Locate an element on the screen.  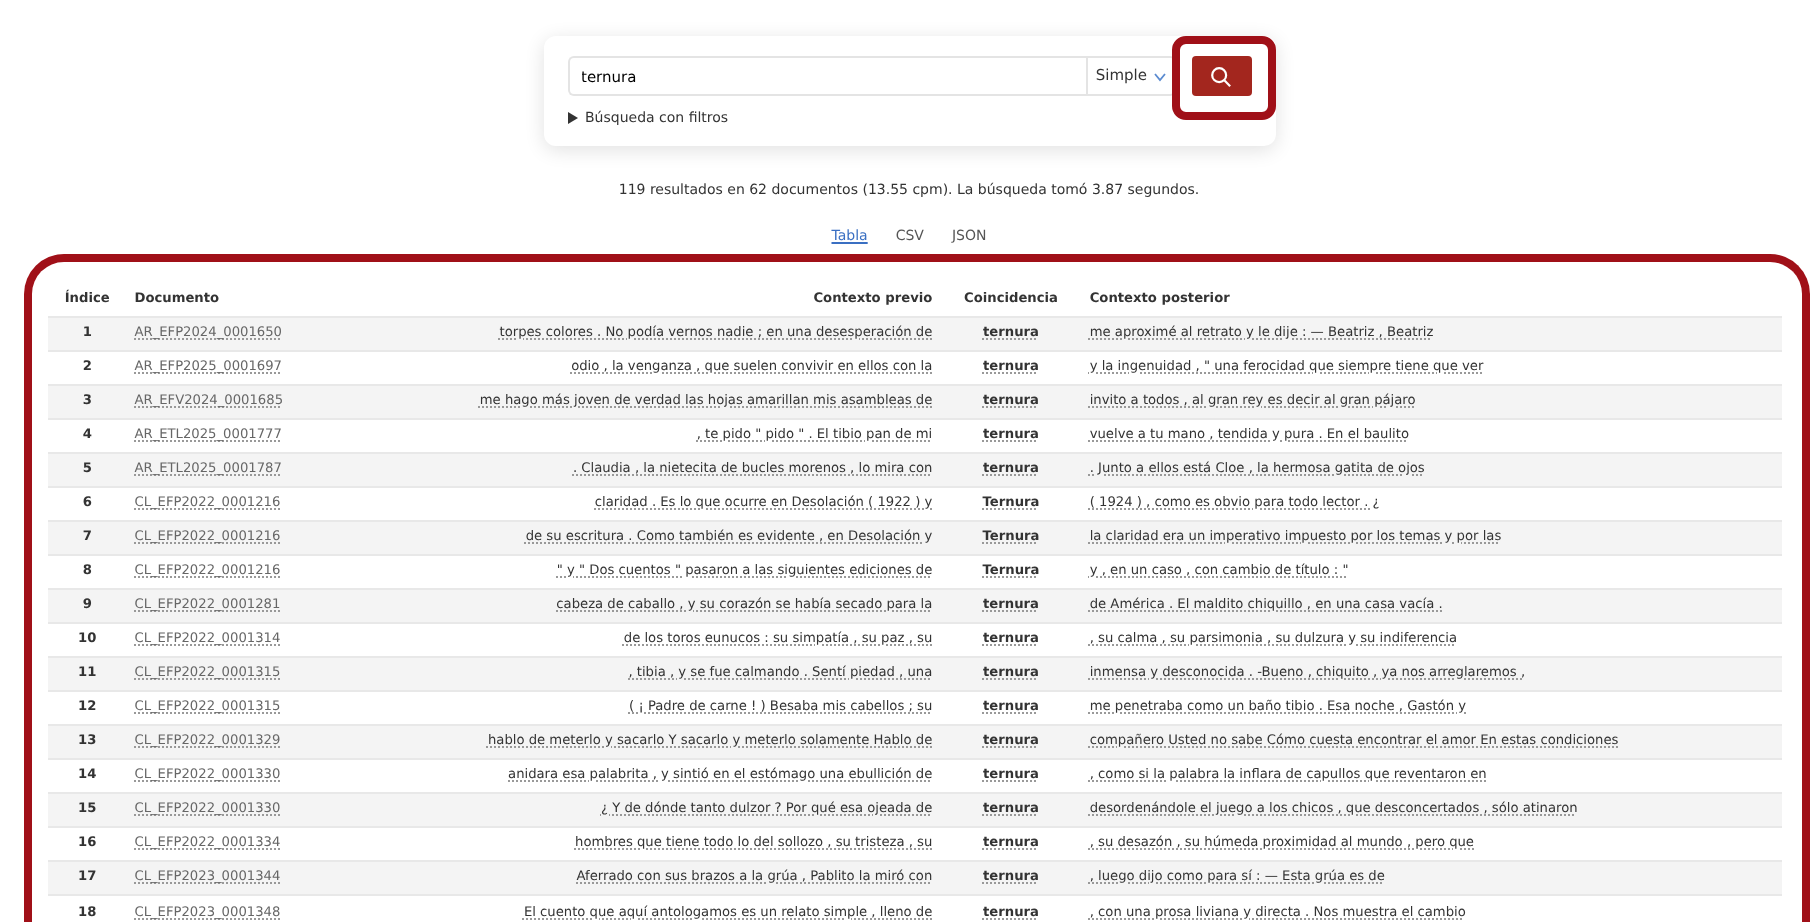
search-icon is located at coordinates (1221, 76).